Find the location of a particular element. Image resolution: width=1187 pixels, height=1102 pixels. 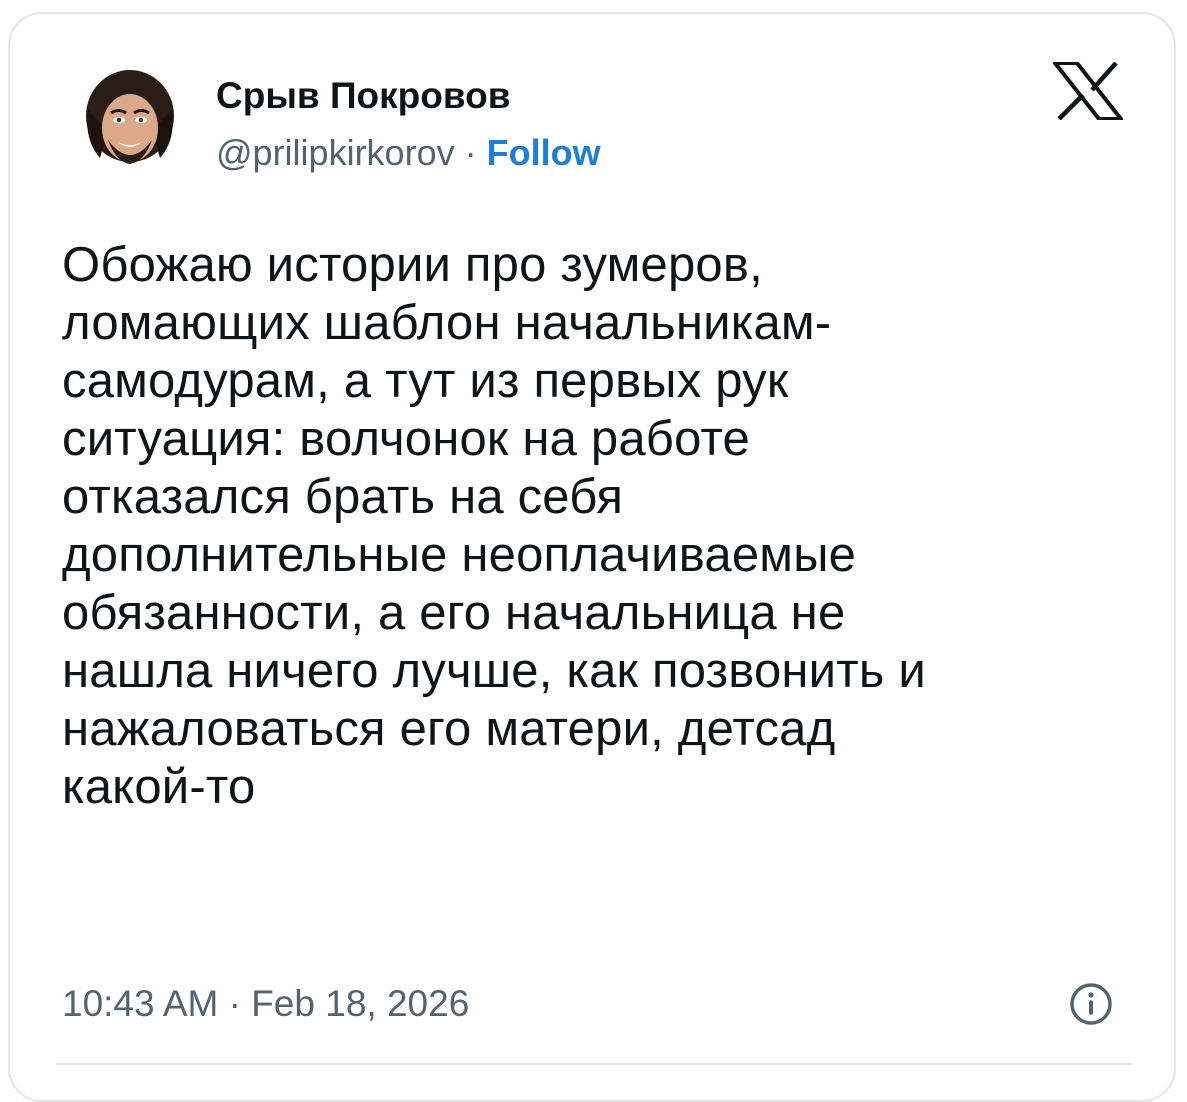

author-display-name: Срыв Покровов is located at coordinates (408, 96).